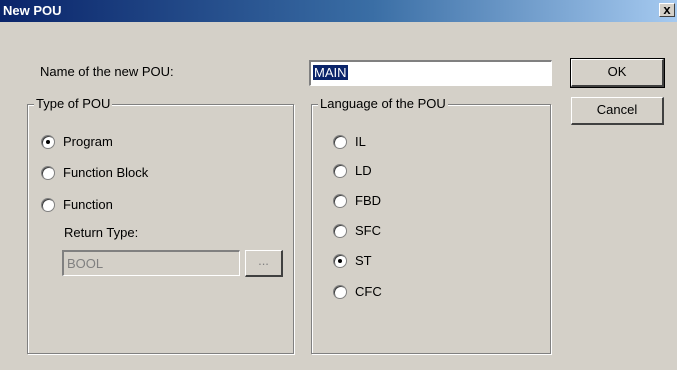 Image resolution: width=677 pixels, height=370 pixels. What do you see at coordinates (106, 172) in the screenshot?
I see `radio-function-block-label: Function Block` at bounding box center [106, 172].